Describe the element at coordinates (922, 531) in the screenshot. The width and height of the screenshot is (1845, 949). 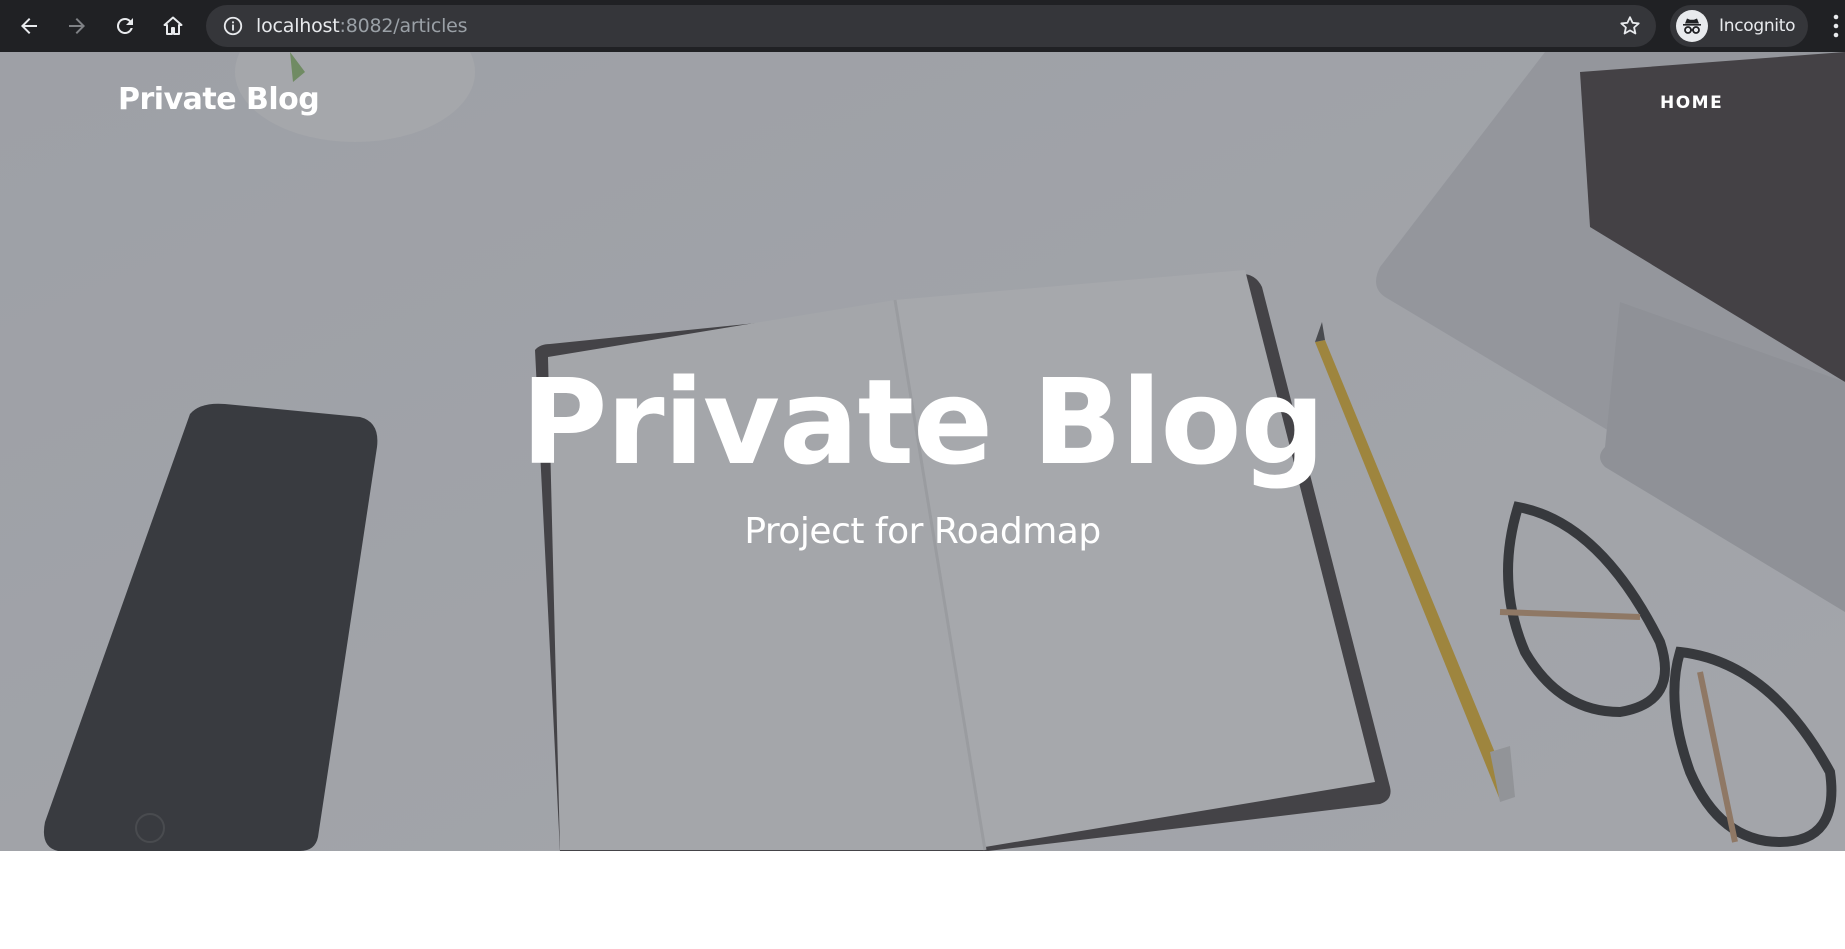
I see `hero-subheading: Project for Roadmap` at that location.